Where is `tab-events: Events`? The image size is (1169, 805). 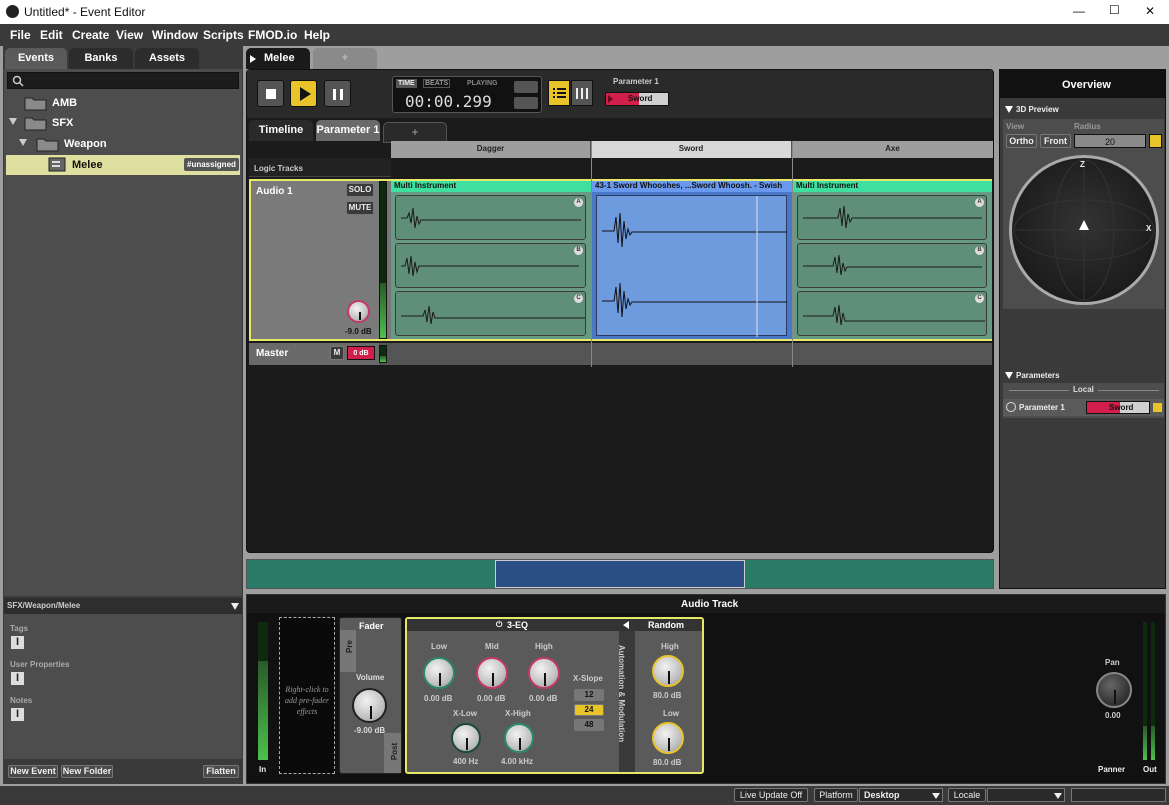 tab-events: Events is located at coordinates (36, 58).